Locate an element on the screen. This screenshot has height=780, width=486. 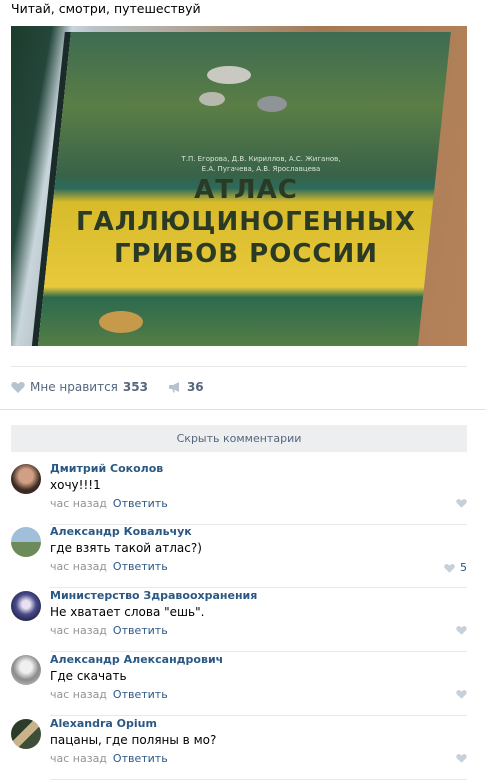
post-actions: Мне нравится 353 36 is located at coordinates (107, 387).